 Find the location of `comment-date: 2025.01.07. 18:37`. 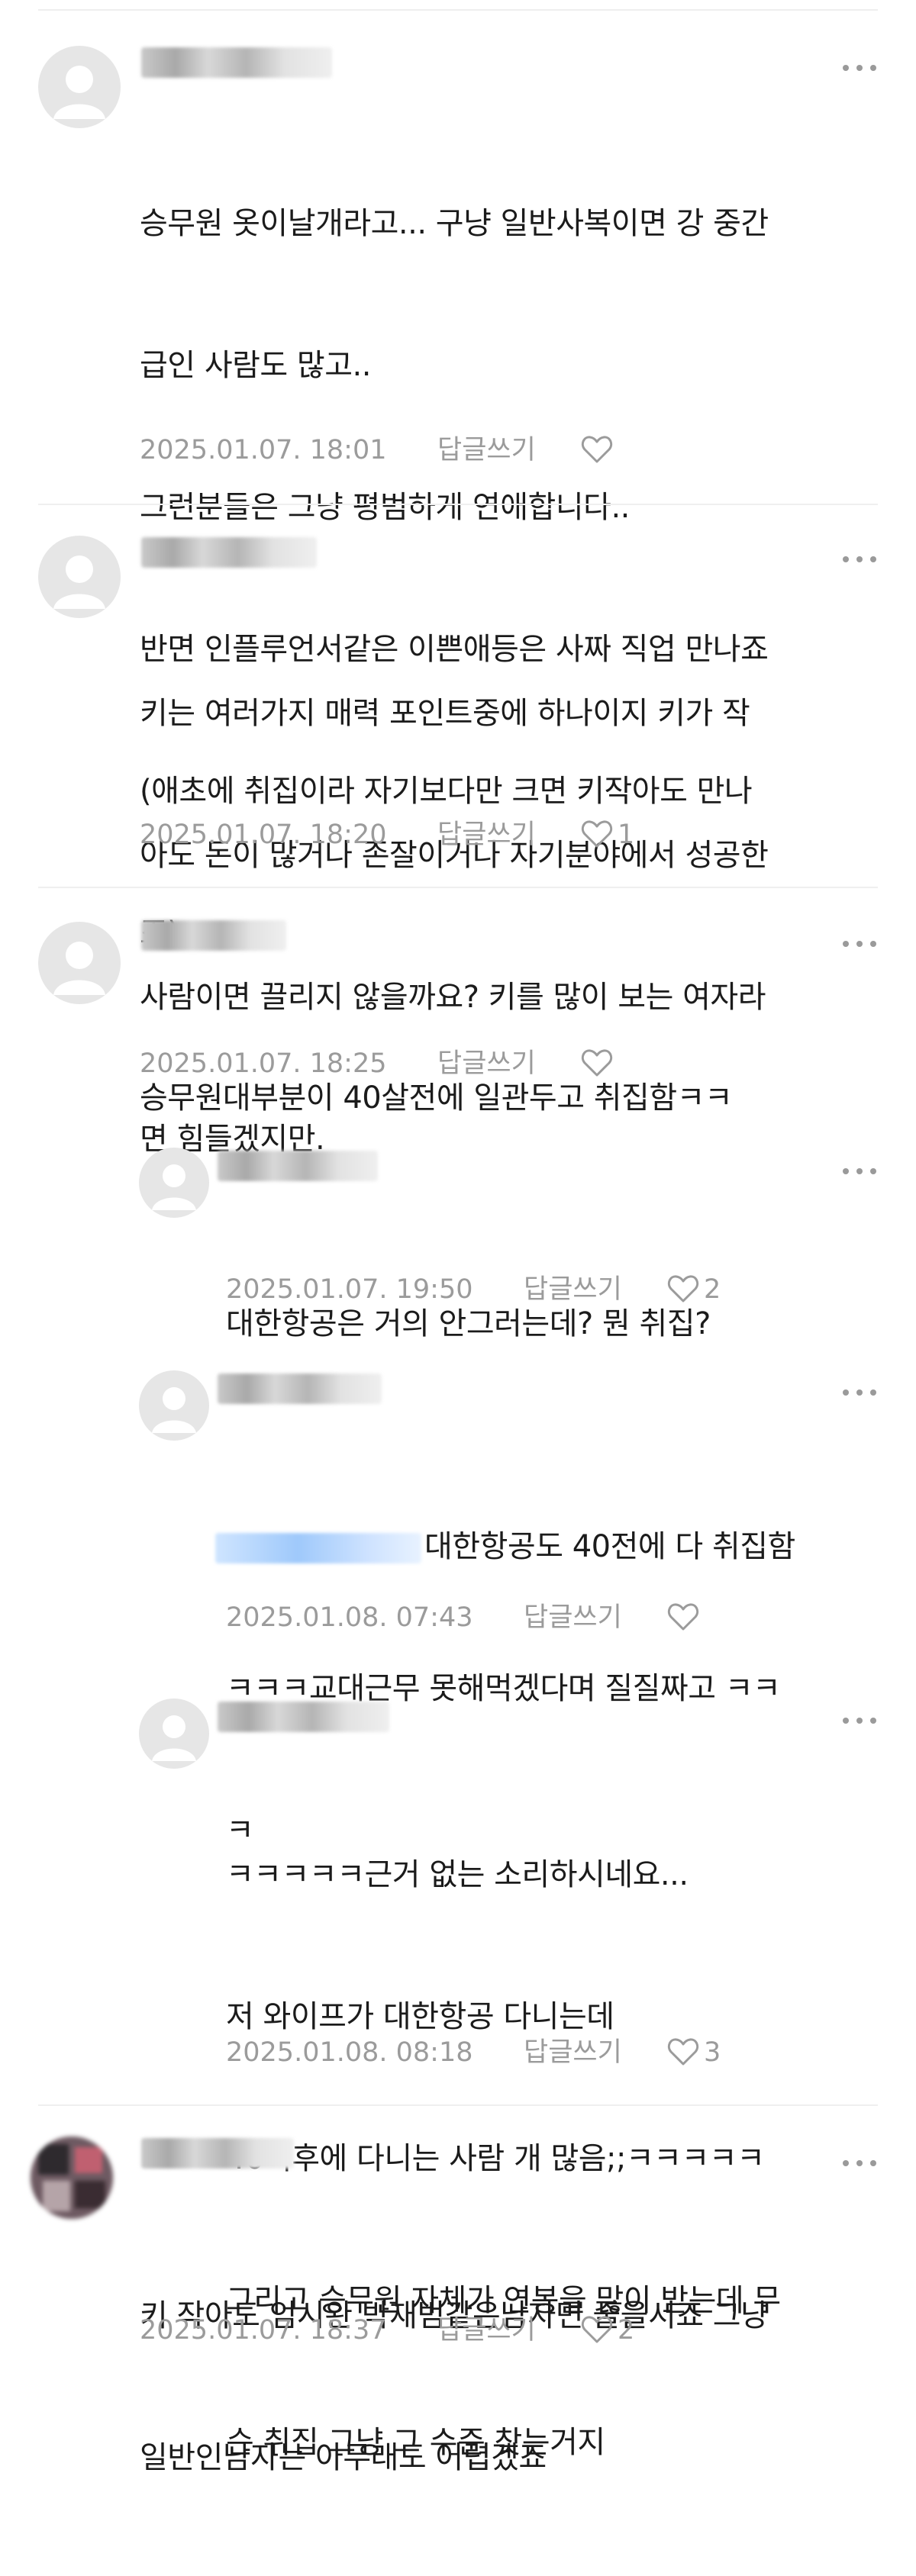

comment-date: 2025.01.07. 18:37 is located at coordinates (263, 2330).